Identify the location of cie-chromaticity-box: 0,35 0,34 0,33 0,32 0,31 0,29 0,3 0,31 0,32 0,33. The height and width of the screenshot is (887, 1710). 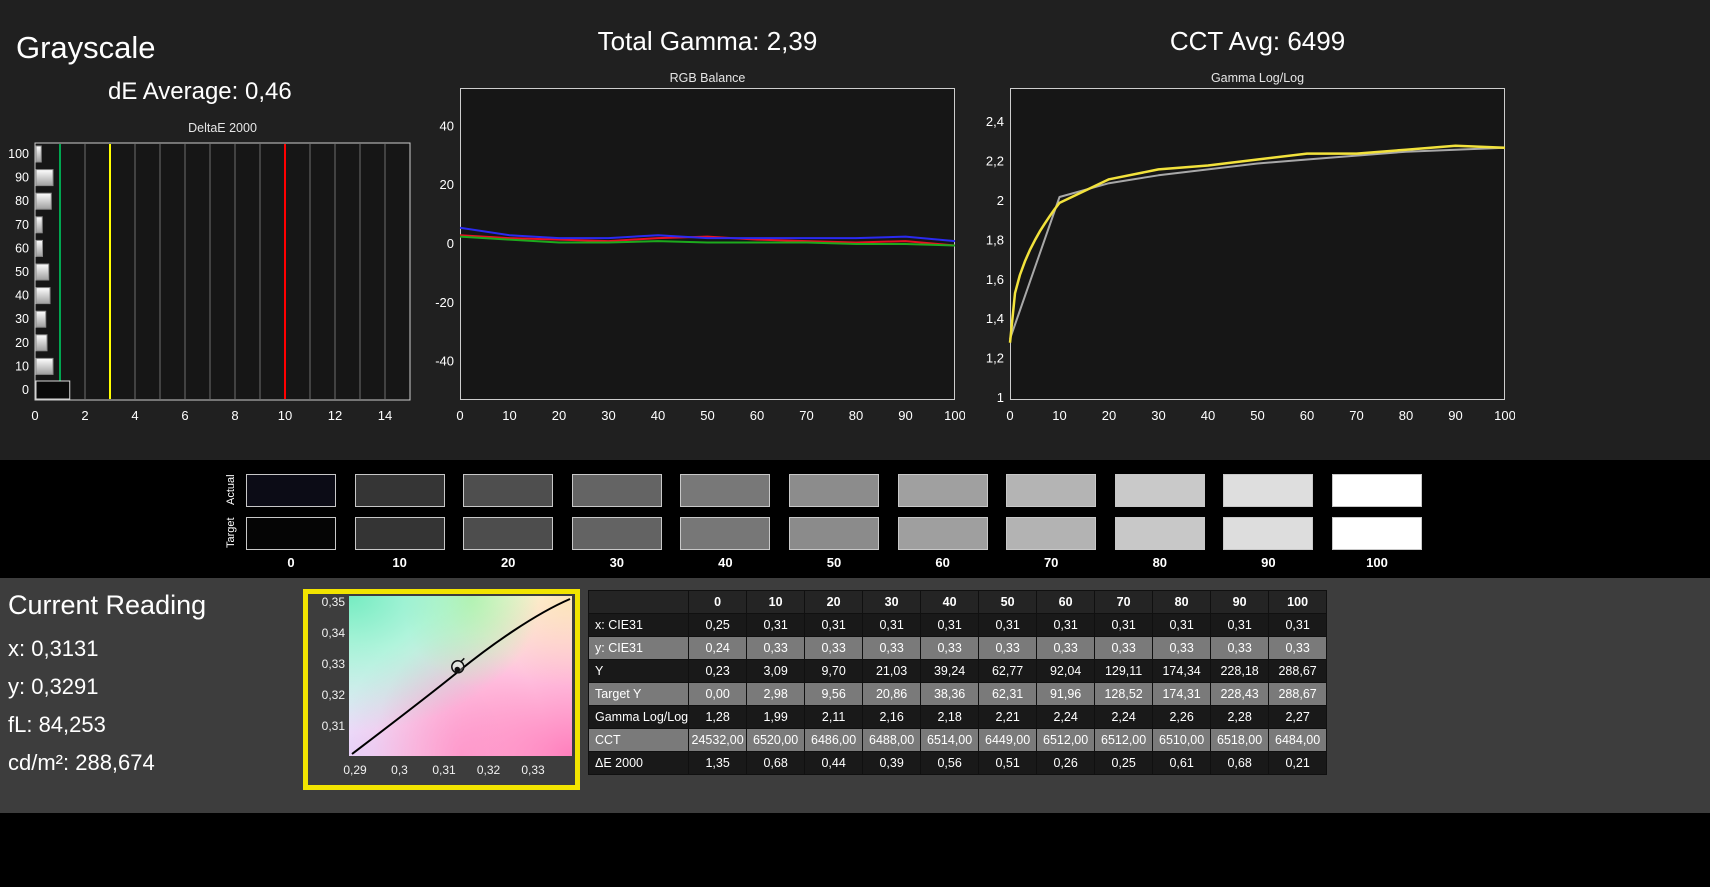
(441, 689).